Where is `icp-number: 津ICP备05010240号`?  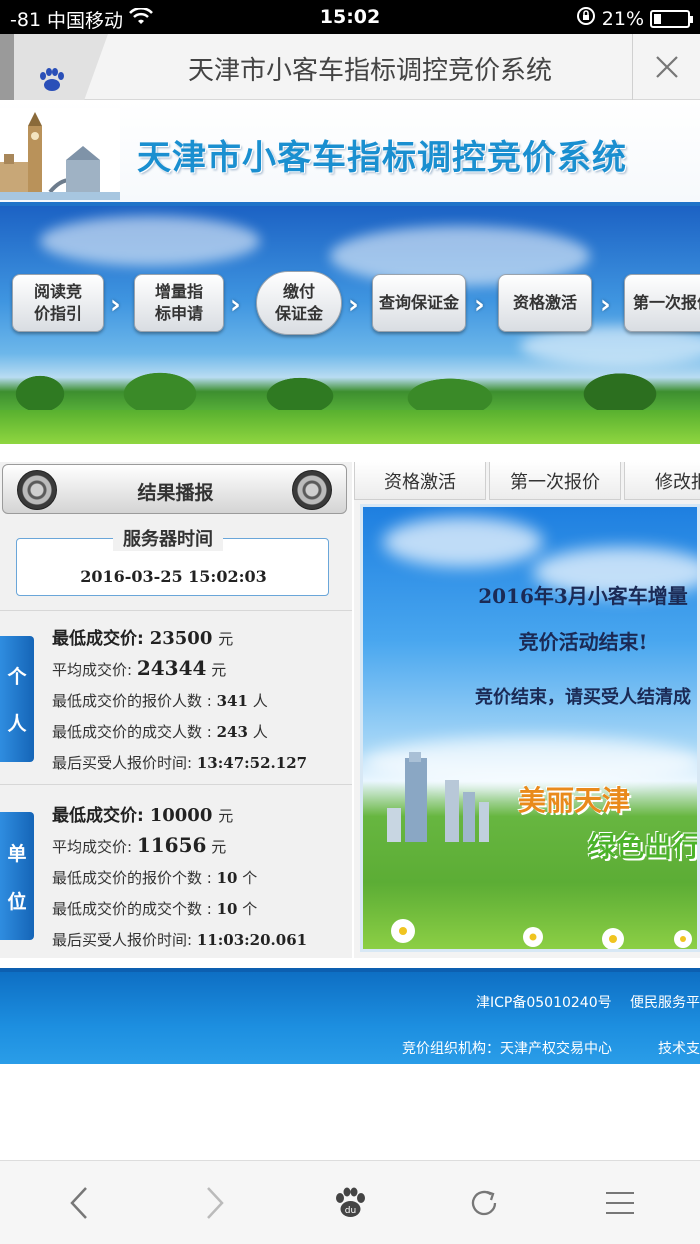
icp-number: 津ICP备05010240号 is located at coordinates (544, 1003).